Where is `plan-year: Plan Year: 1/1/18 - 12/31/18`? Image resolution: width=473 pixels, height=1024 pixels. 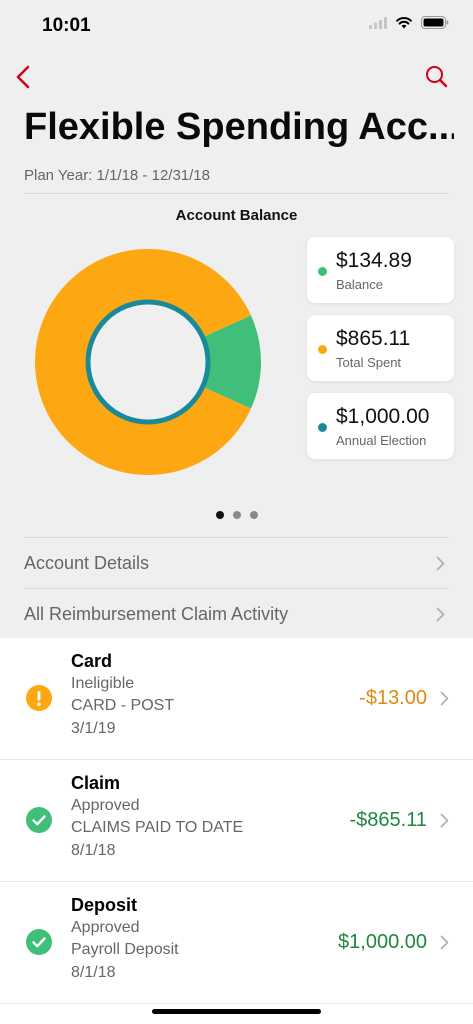 plan-year: Plan Year: 1/1/18 - 12/31/18 is located at coordinates (117, 175).